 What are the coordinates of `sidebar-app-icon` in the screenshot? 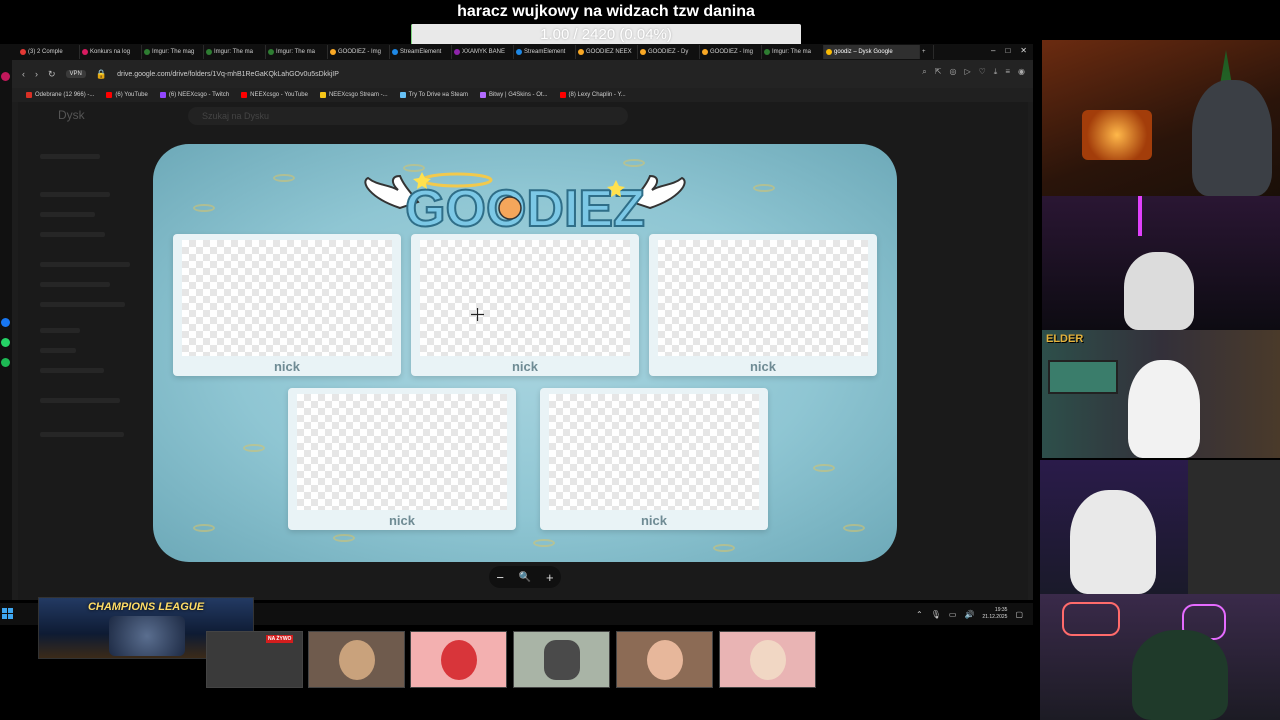 It's located at (5, 76).